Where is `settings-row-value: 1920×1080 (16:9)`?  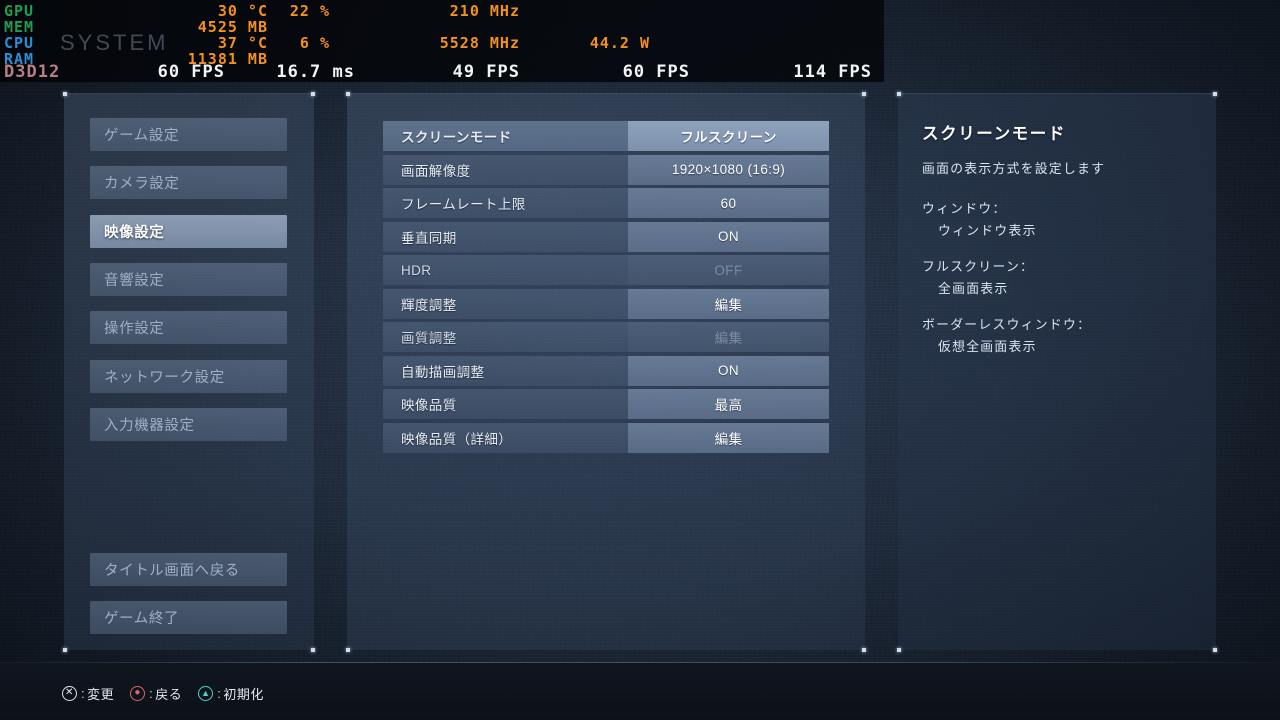 settings-row-value: 1920×1080 (16:9) is located at coordinates (728, 169).